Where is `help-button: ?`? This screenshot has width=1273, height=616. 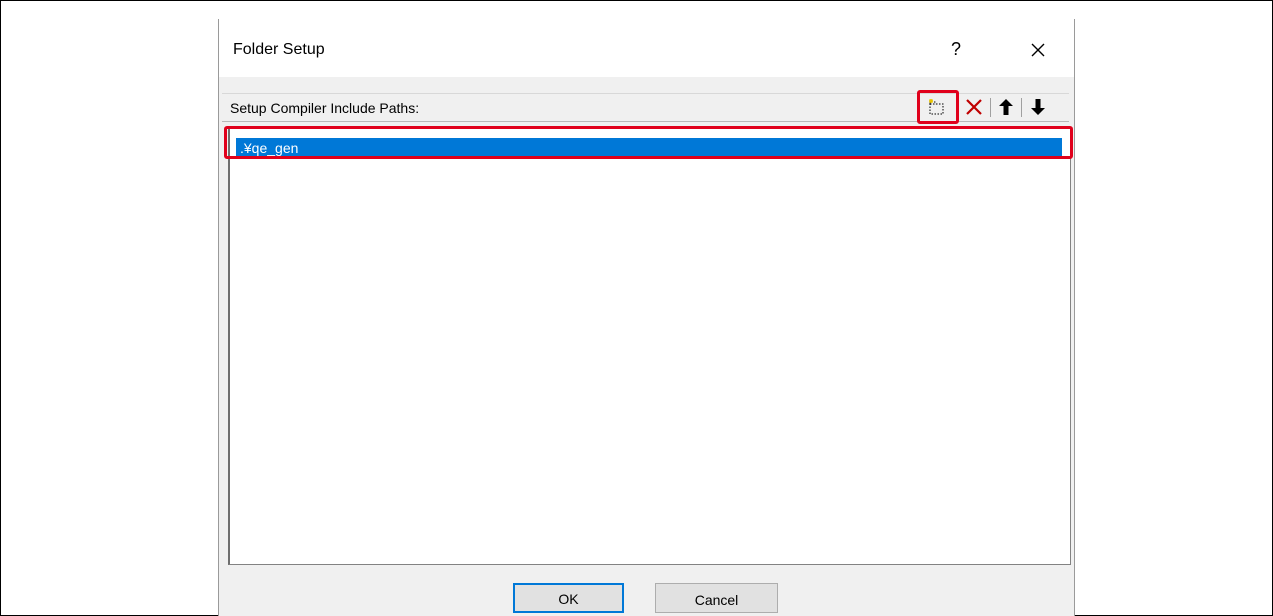
help-button: ? is located at coordinates (956, 49).